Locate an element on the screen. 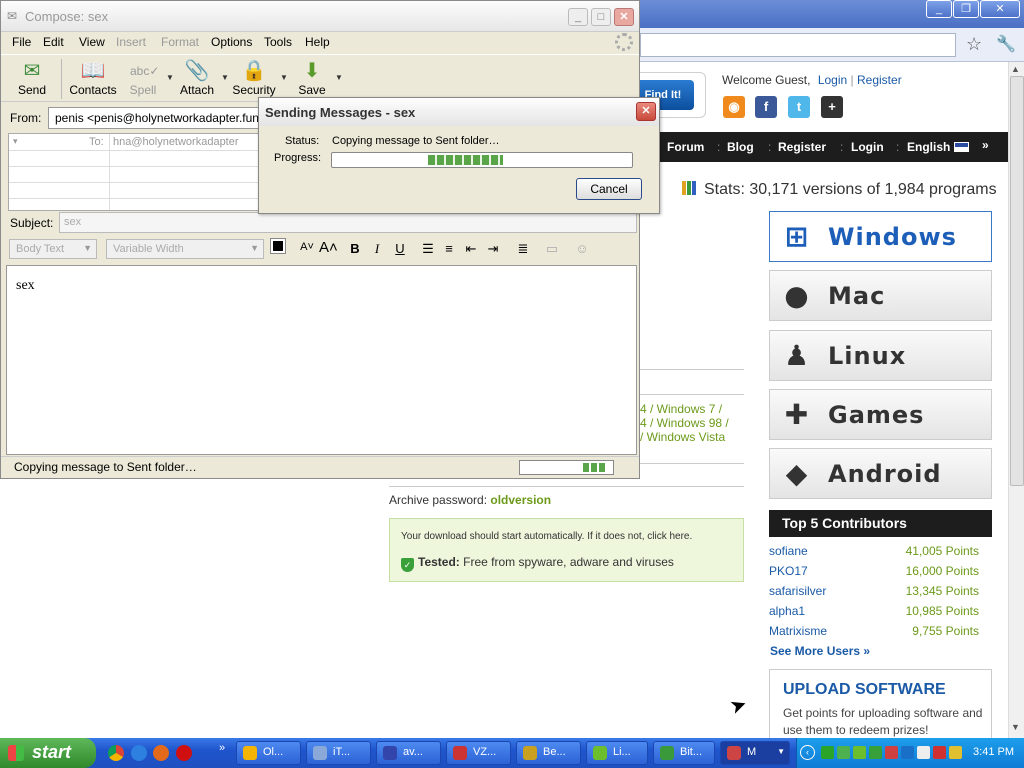 Image resolution: width=1024 pixels, height=768 pixels. compose-minimize-button: _ is located at coordinates (578, 17).